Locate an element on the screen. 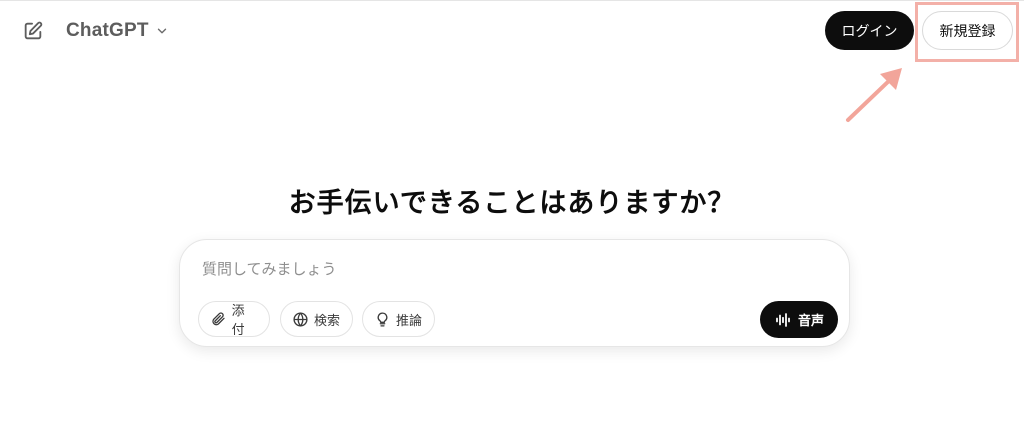 This screenshot has height=446, width=1024. voice-label: 音声 is located at coordinates (810, 321).